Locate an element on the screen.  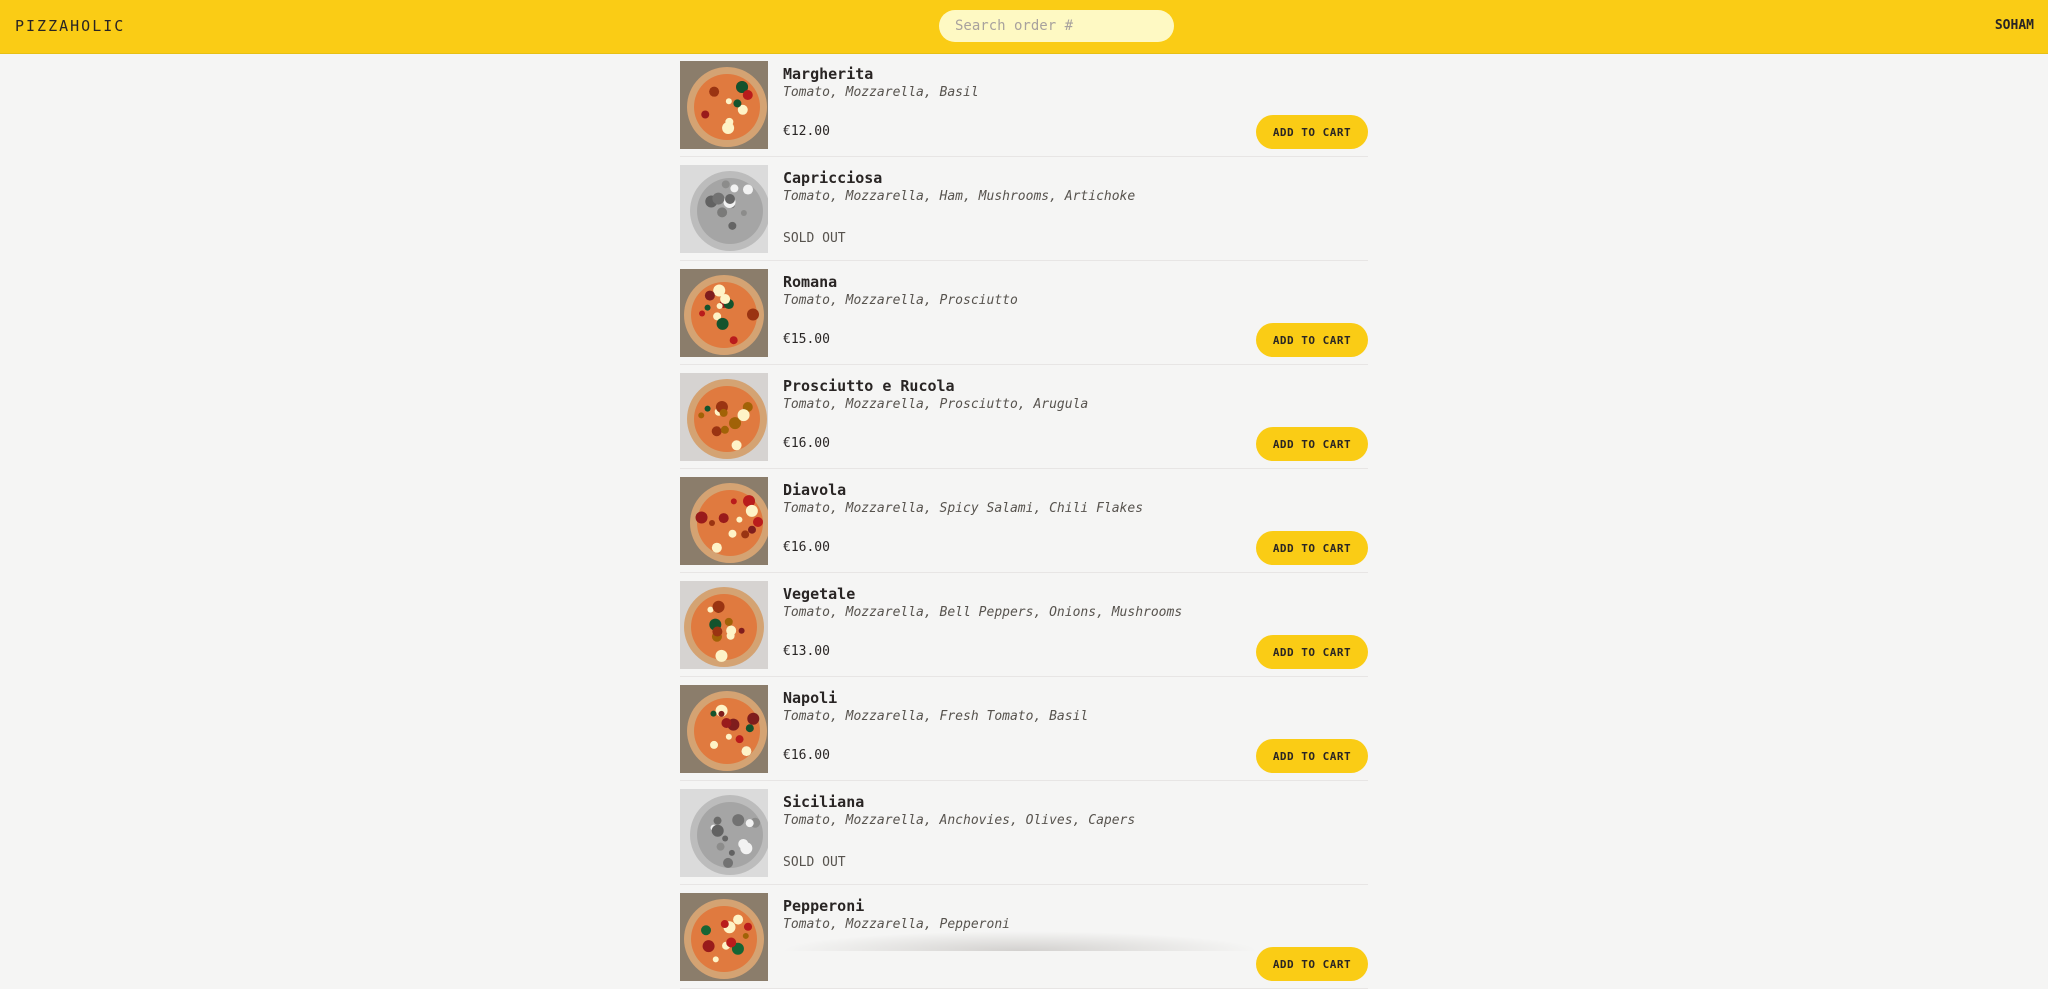
pizza-name: Vegetale is located at coordinates (819, 594).